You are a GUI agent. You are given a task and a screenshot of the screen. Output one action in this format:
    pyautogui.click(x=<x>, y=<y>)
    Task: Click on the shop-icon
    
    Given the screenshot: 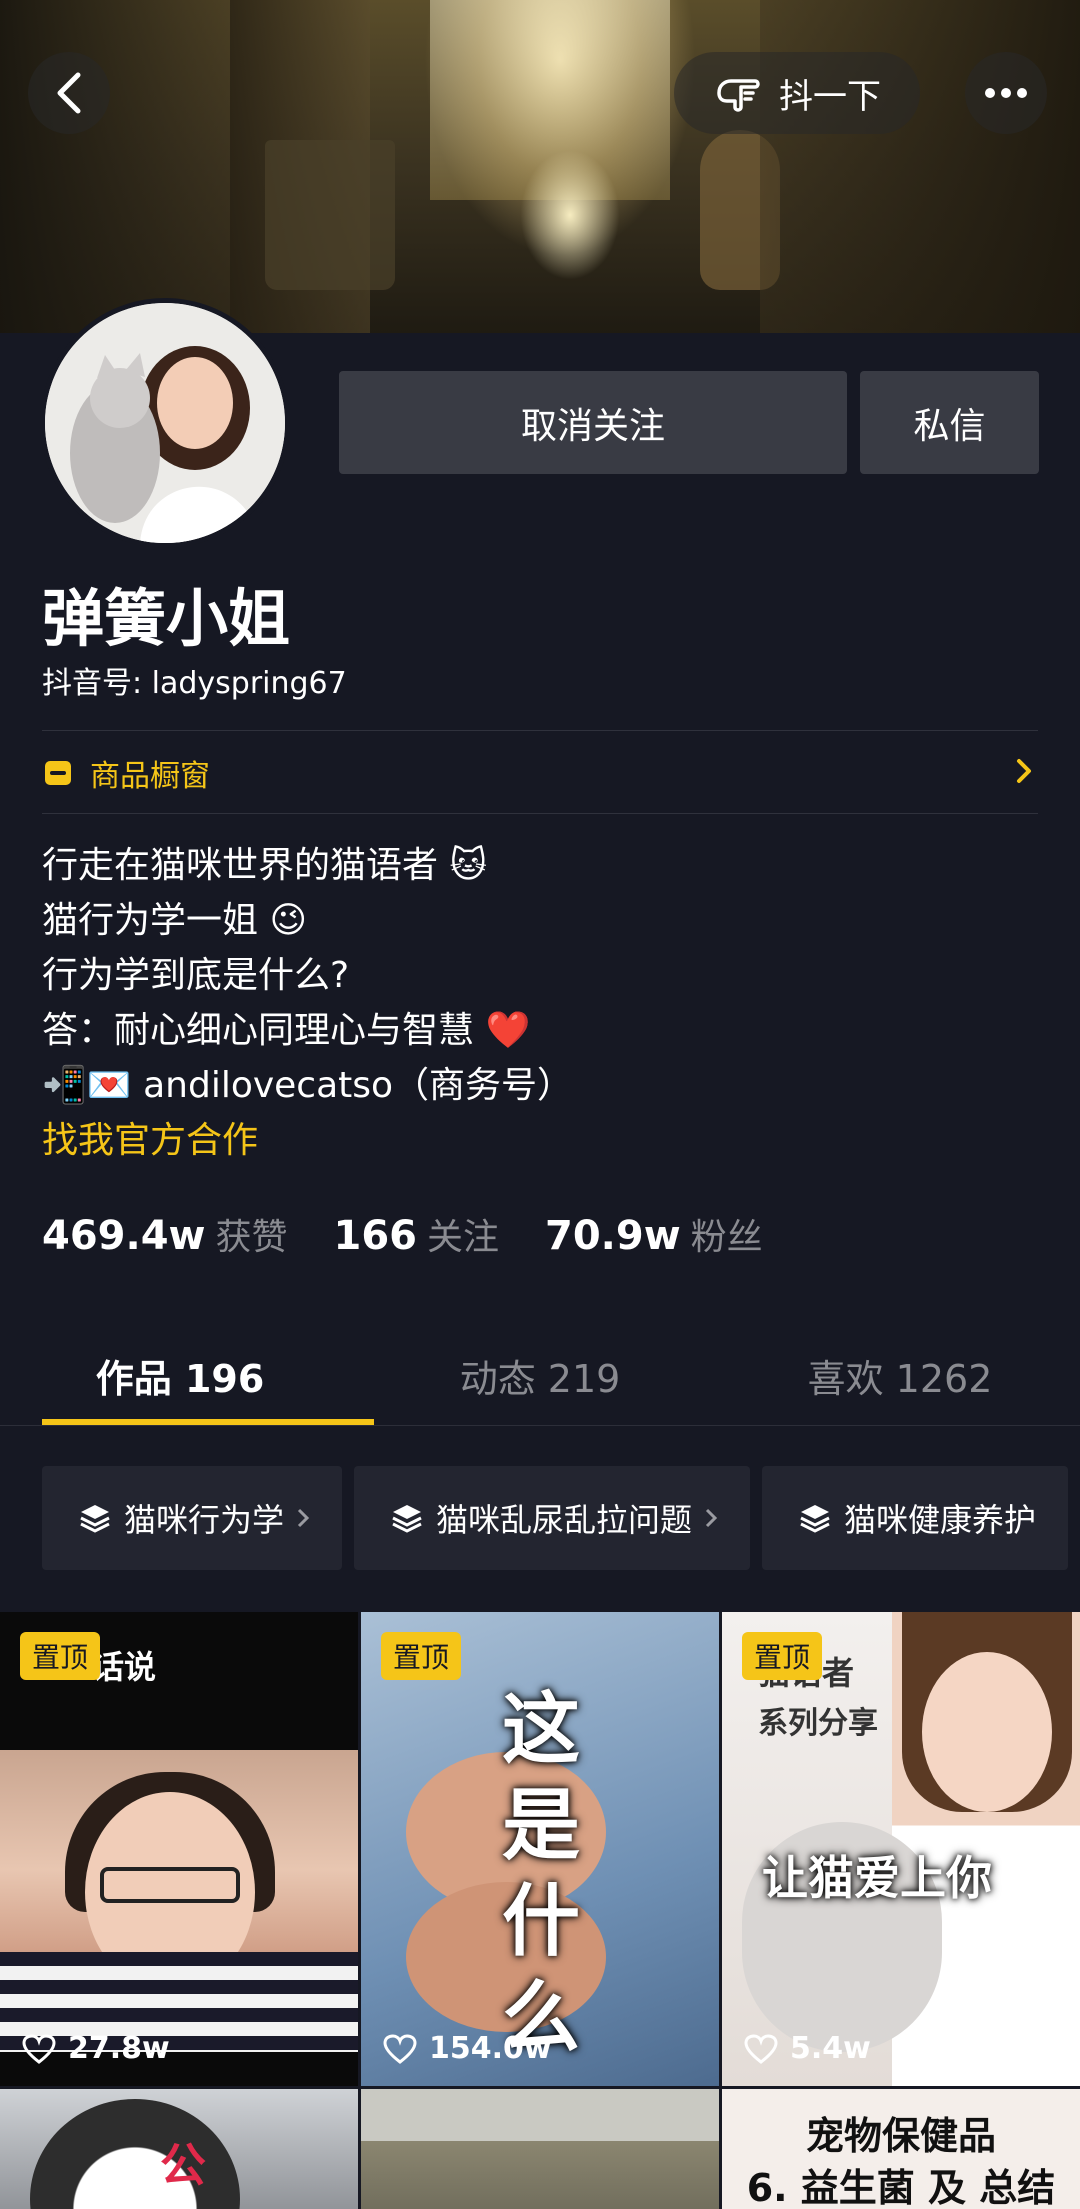 What is the action you would take?
    pyautogui.click(x=58, y=773)
    